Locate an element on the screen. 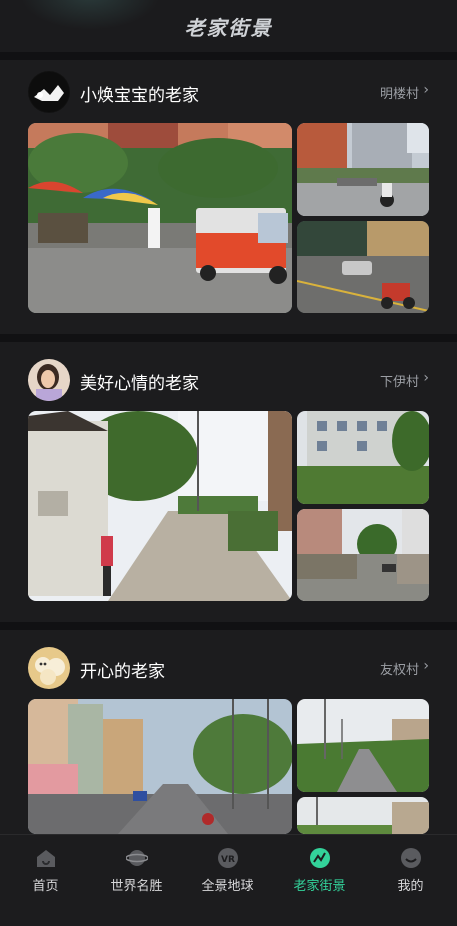 This screenshot has width=457, height=926. tab-label: 老家街景 is located at coordinates (319, 886).